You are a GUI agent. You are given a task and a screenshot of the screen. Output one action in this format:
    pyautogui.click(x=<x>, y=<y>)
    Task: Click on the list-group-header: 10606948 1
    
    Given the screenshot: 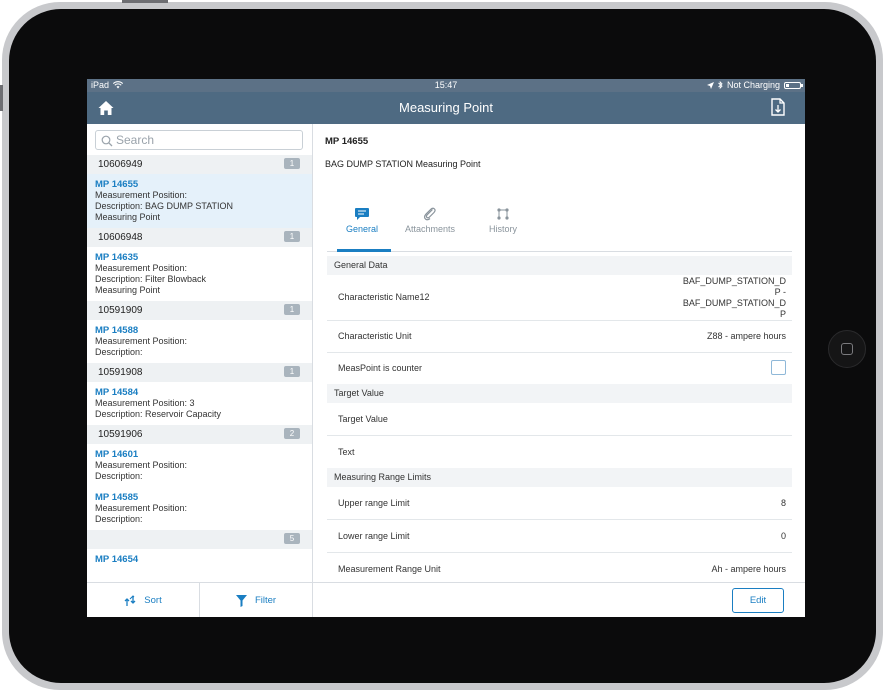 What is the action you would take?
    pyautogui.click(x=199, y=237)
    